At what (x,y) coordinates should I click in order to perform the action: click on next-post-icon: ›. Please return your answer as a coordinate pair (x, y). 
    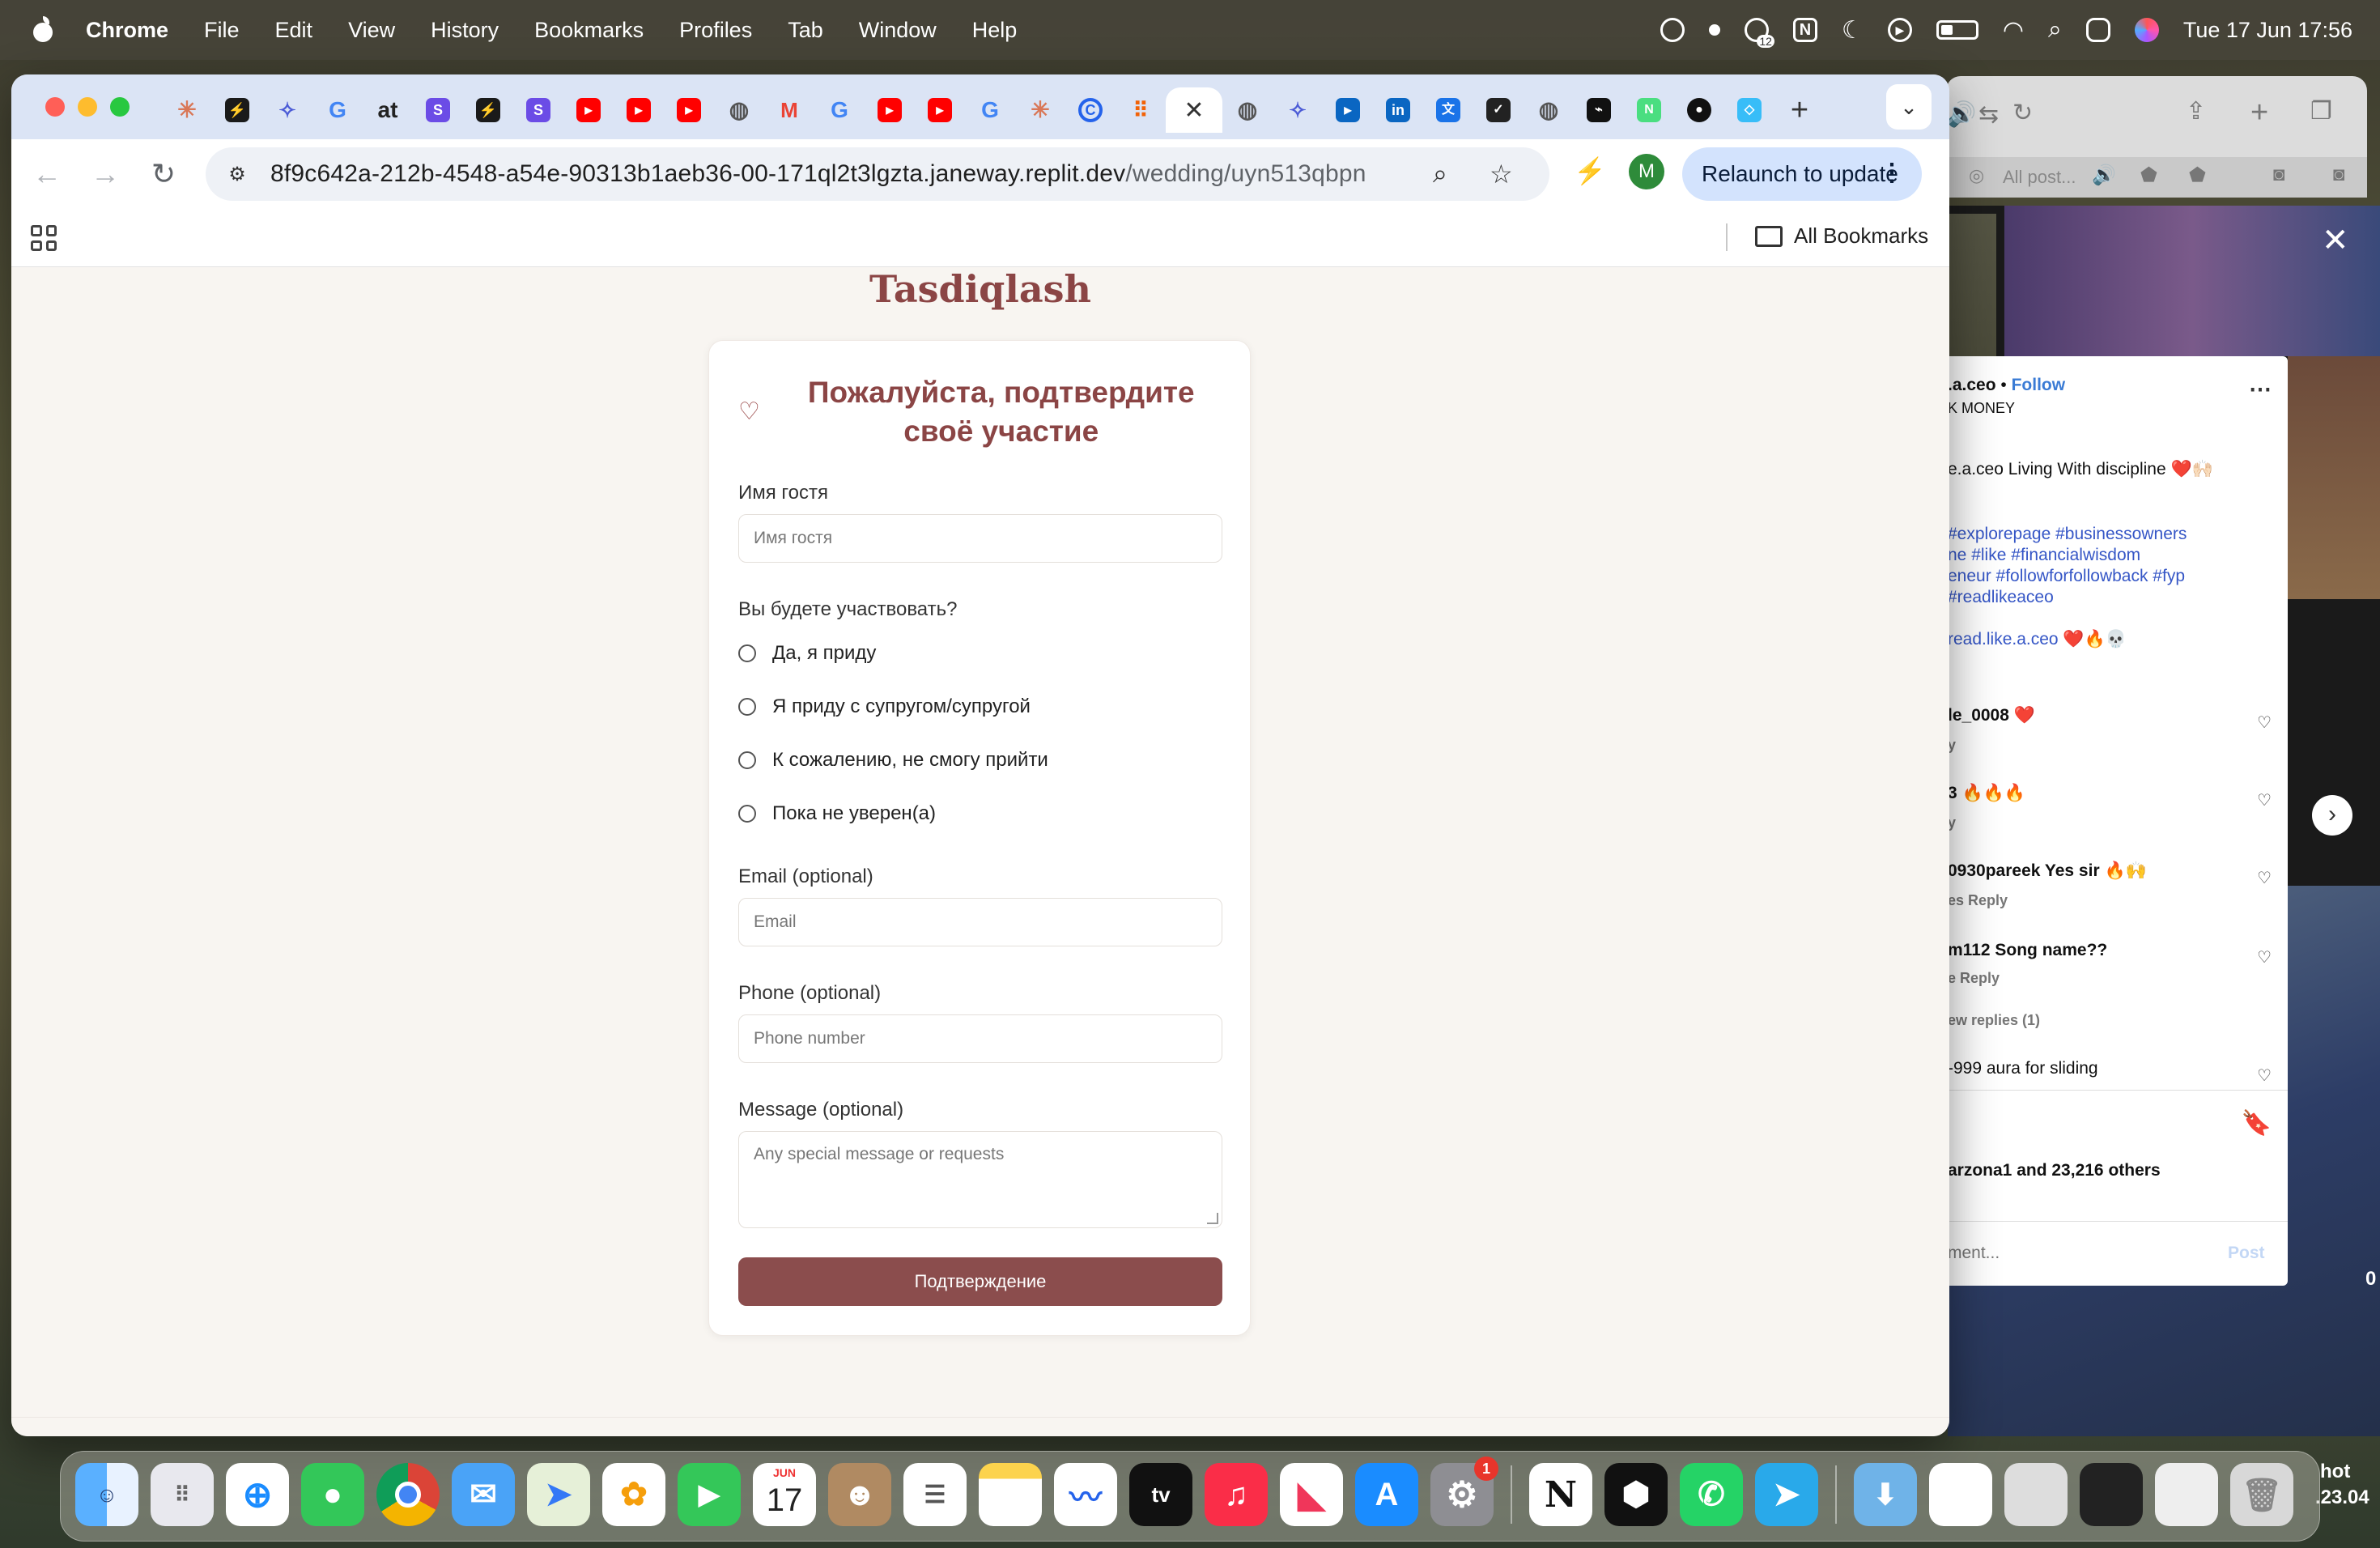
    Looking at the image, I should click on (2332, 816).